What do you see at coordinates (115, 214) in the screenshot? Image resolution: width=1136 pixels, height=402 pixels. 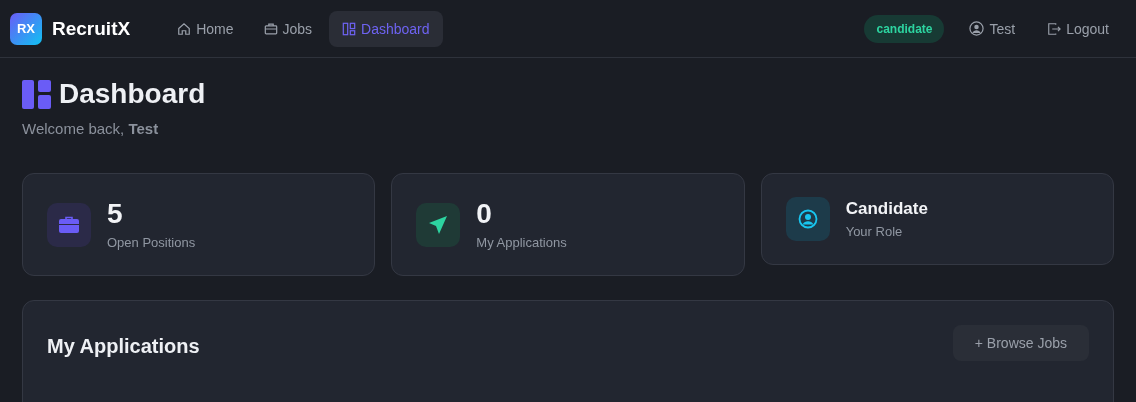 I see `stat-value: 5` at bounding box center [115, 214].